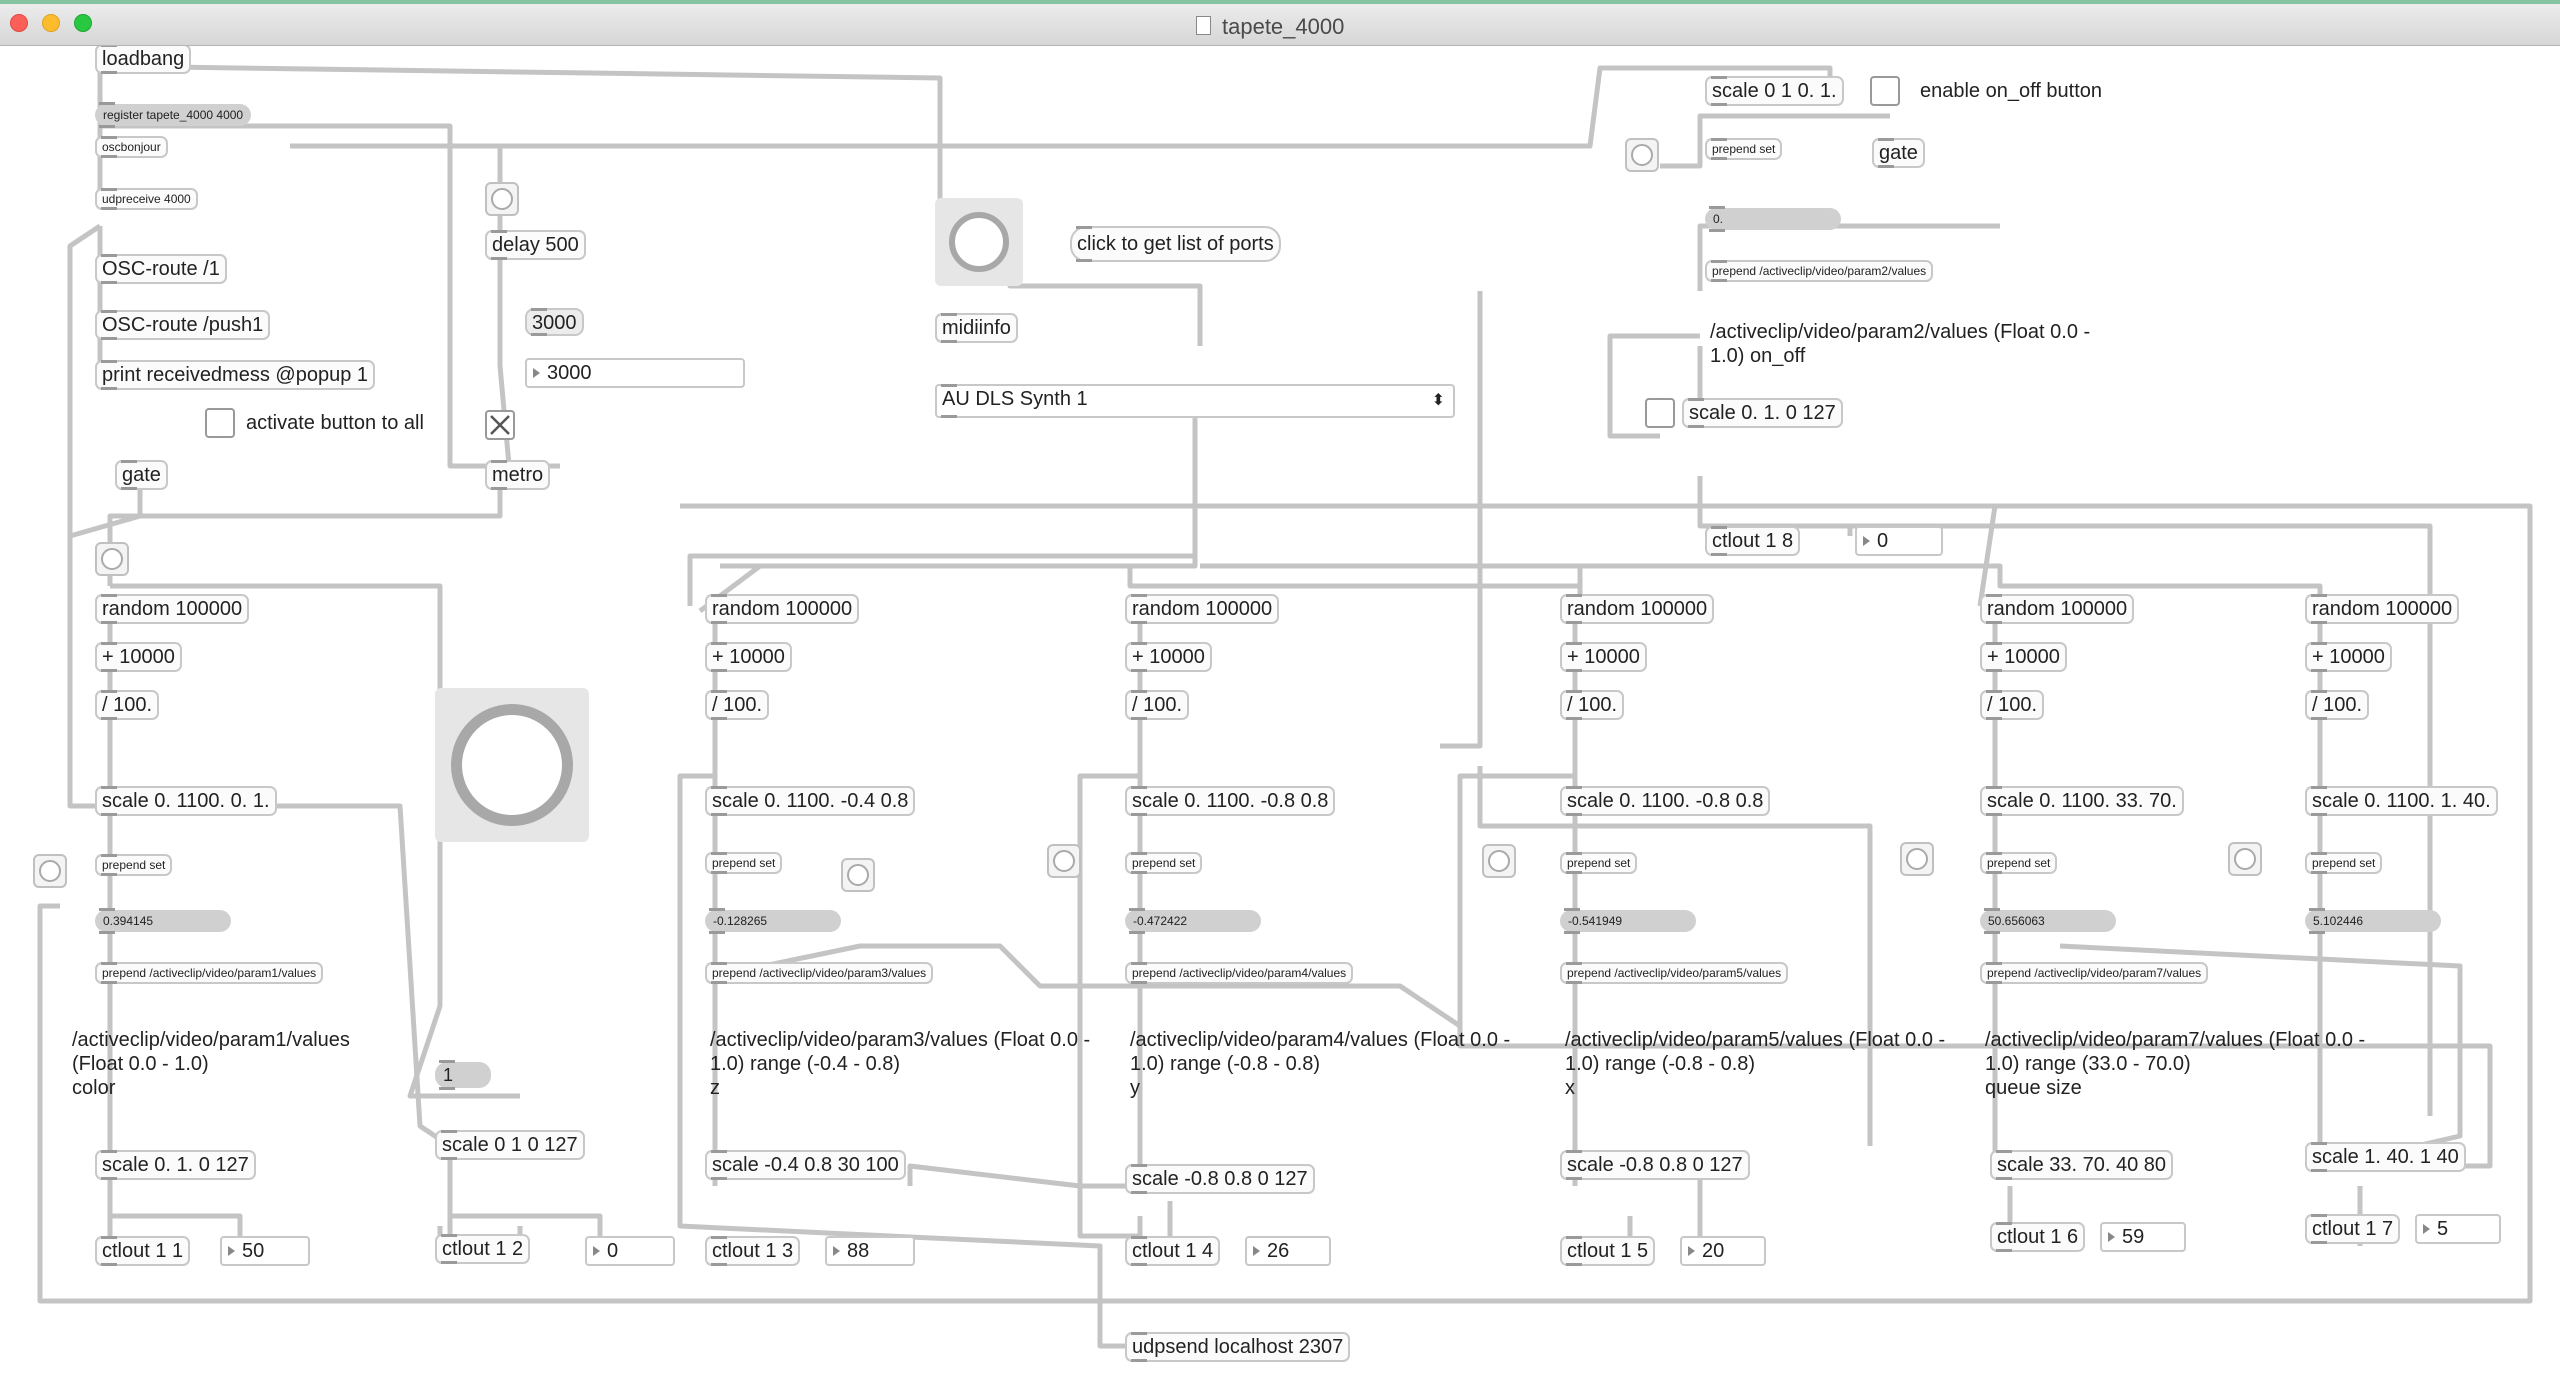 This screenshot has width=2560, height=1385. What do you see at coordinates (2373, 921) in the screenshot?
I see `value-message: 5.102446` at bounding box center [2373, 921].